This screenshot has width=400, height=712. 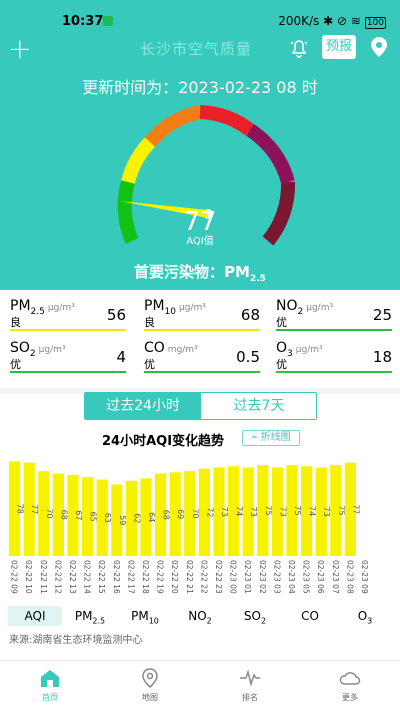 I want to click on bar-value-label: 64, so click(x=151, y=517).